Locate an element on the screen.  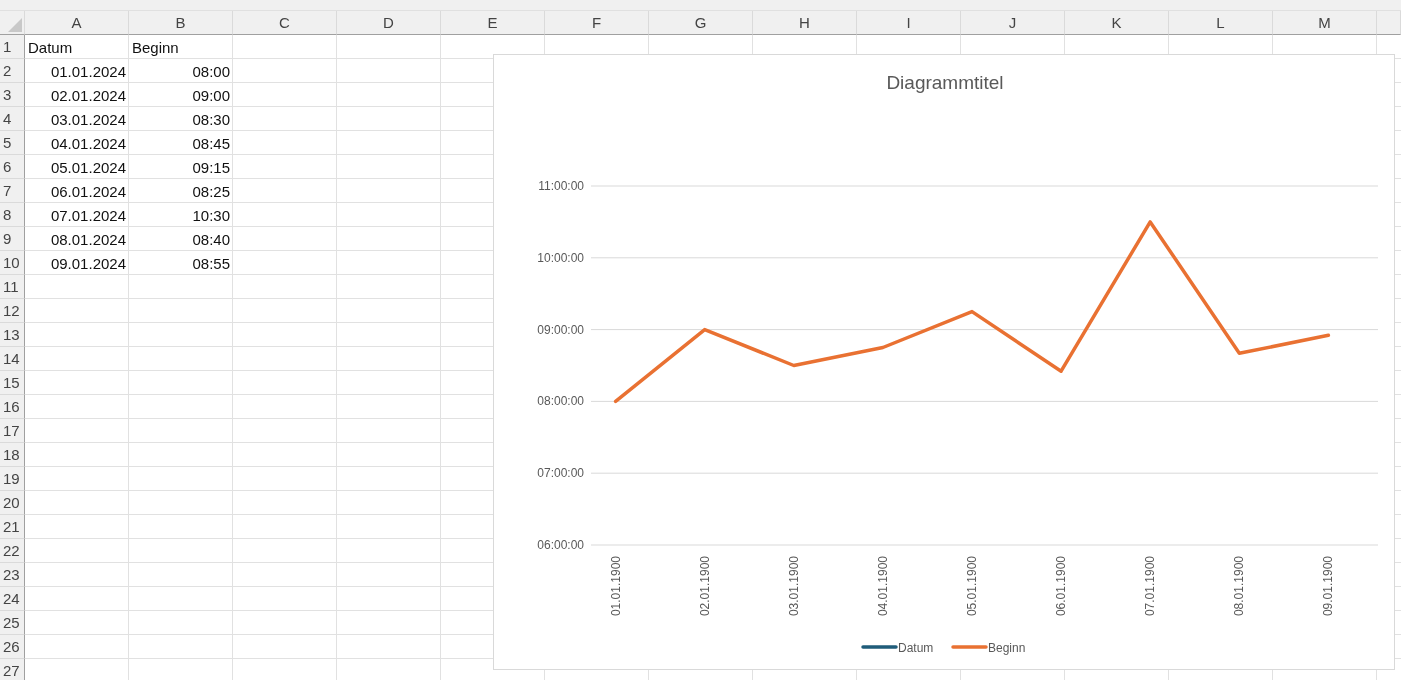
row-header: 11 is located at coordinates (12, 287).